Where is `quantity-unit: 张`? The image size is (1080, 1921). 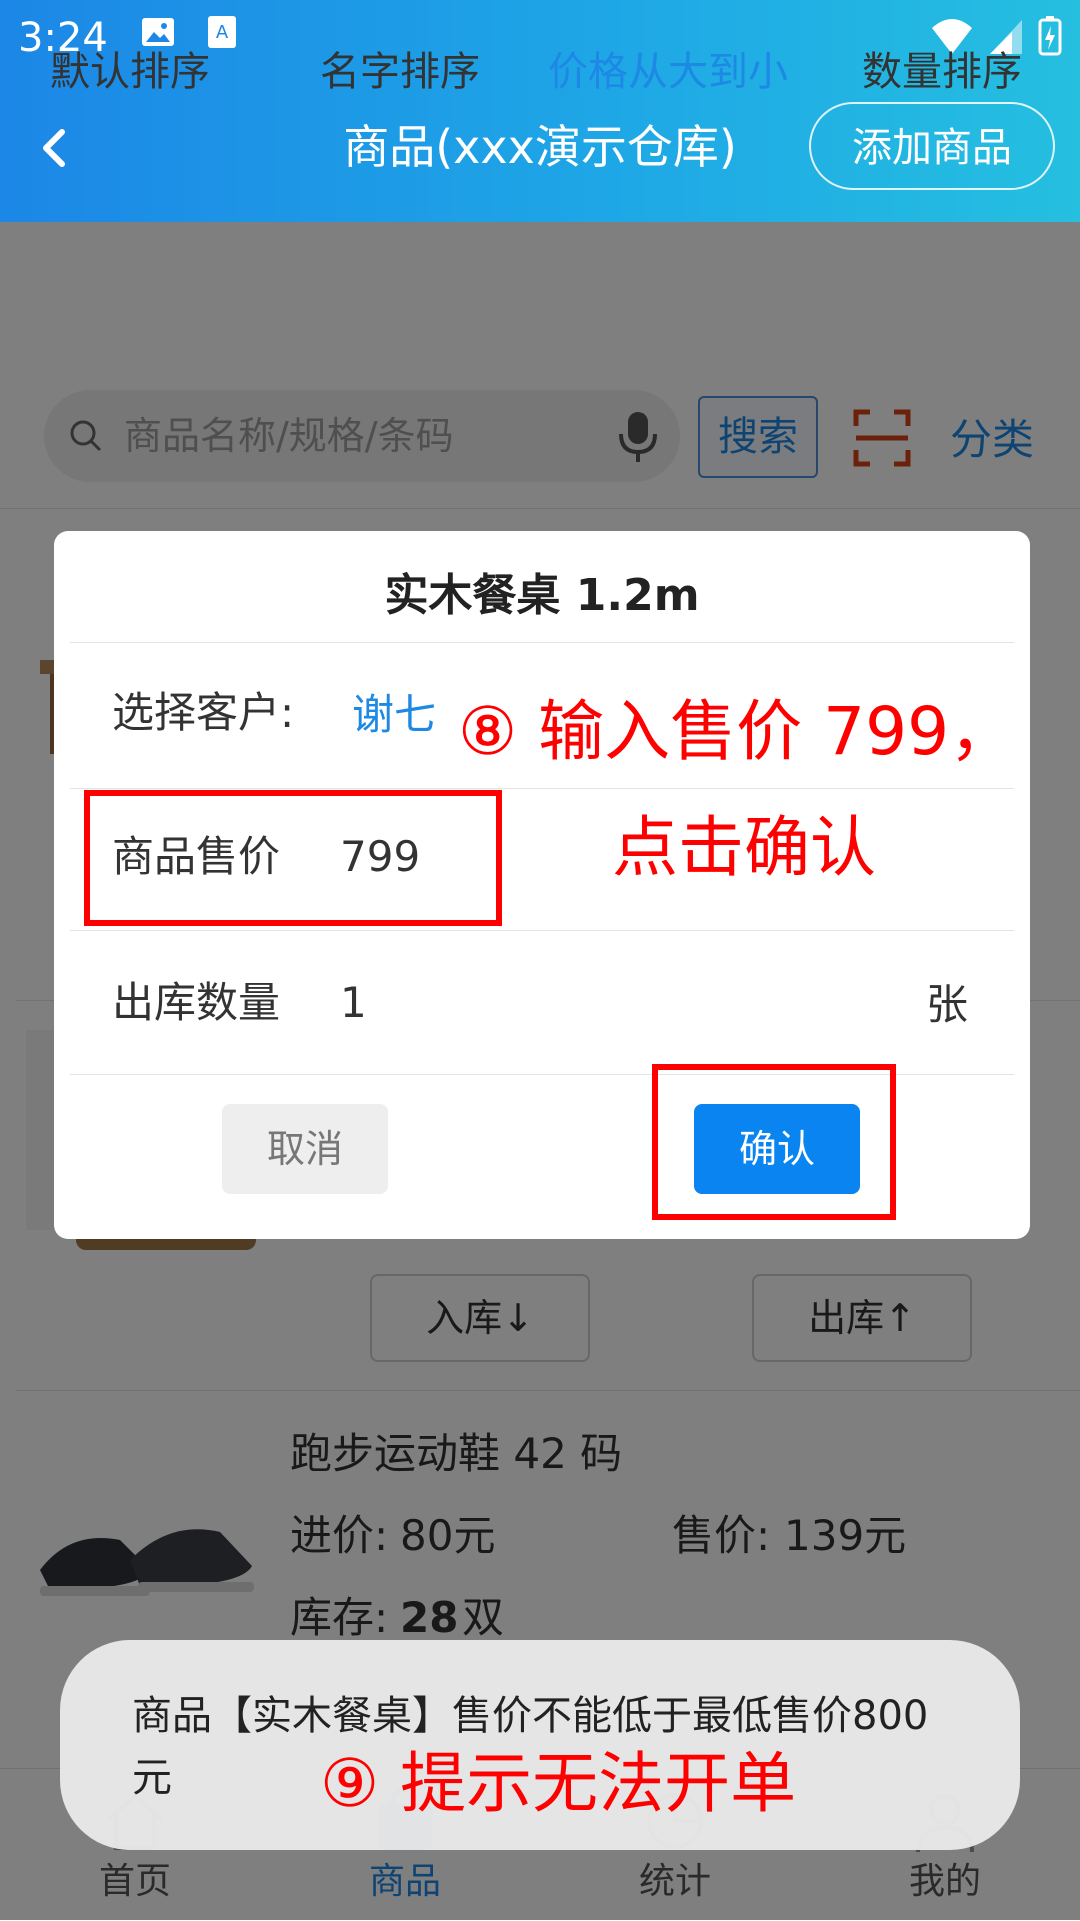 quantity-unit: 张 is located at coordinates (947, 1004).